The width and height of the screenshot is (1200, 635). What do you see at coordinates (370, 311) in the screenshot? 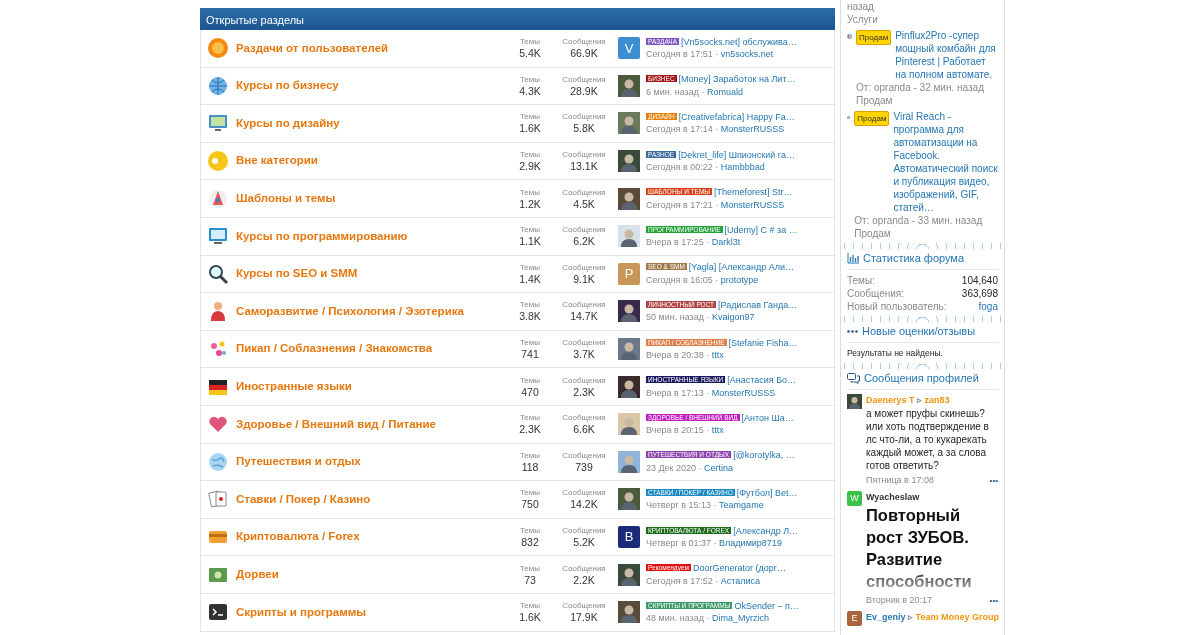
I see `forum-title: Саморазвитие / Психология / Эзотерика` at bounding box center [370, 311].